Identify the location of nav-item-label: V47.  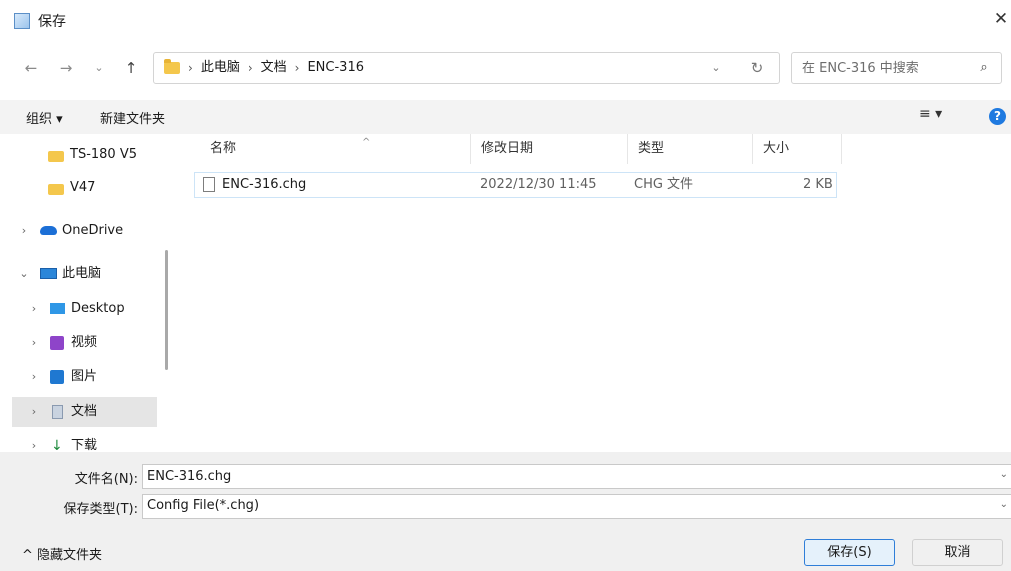
(83, 187).